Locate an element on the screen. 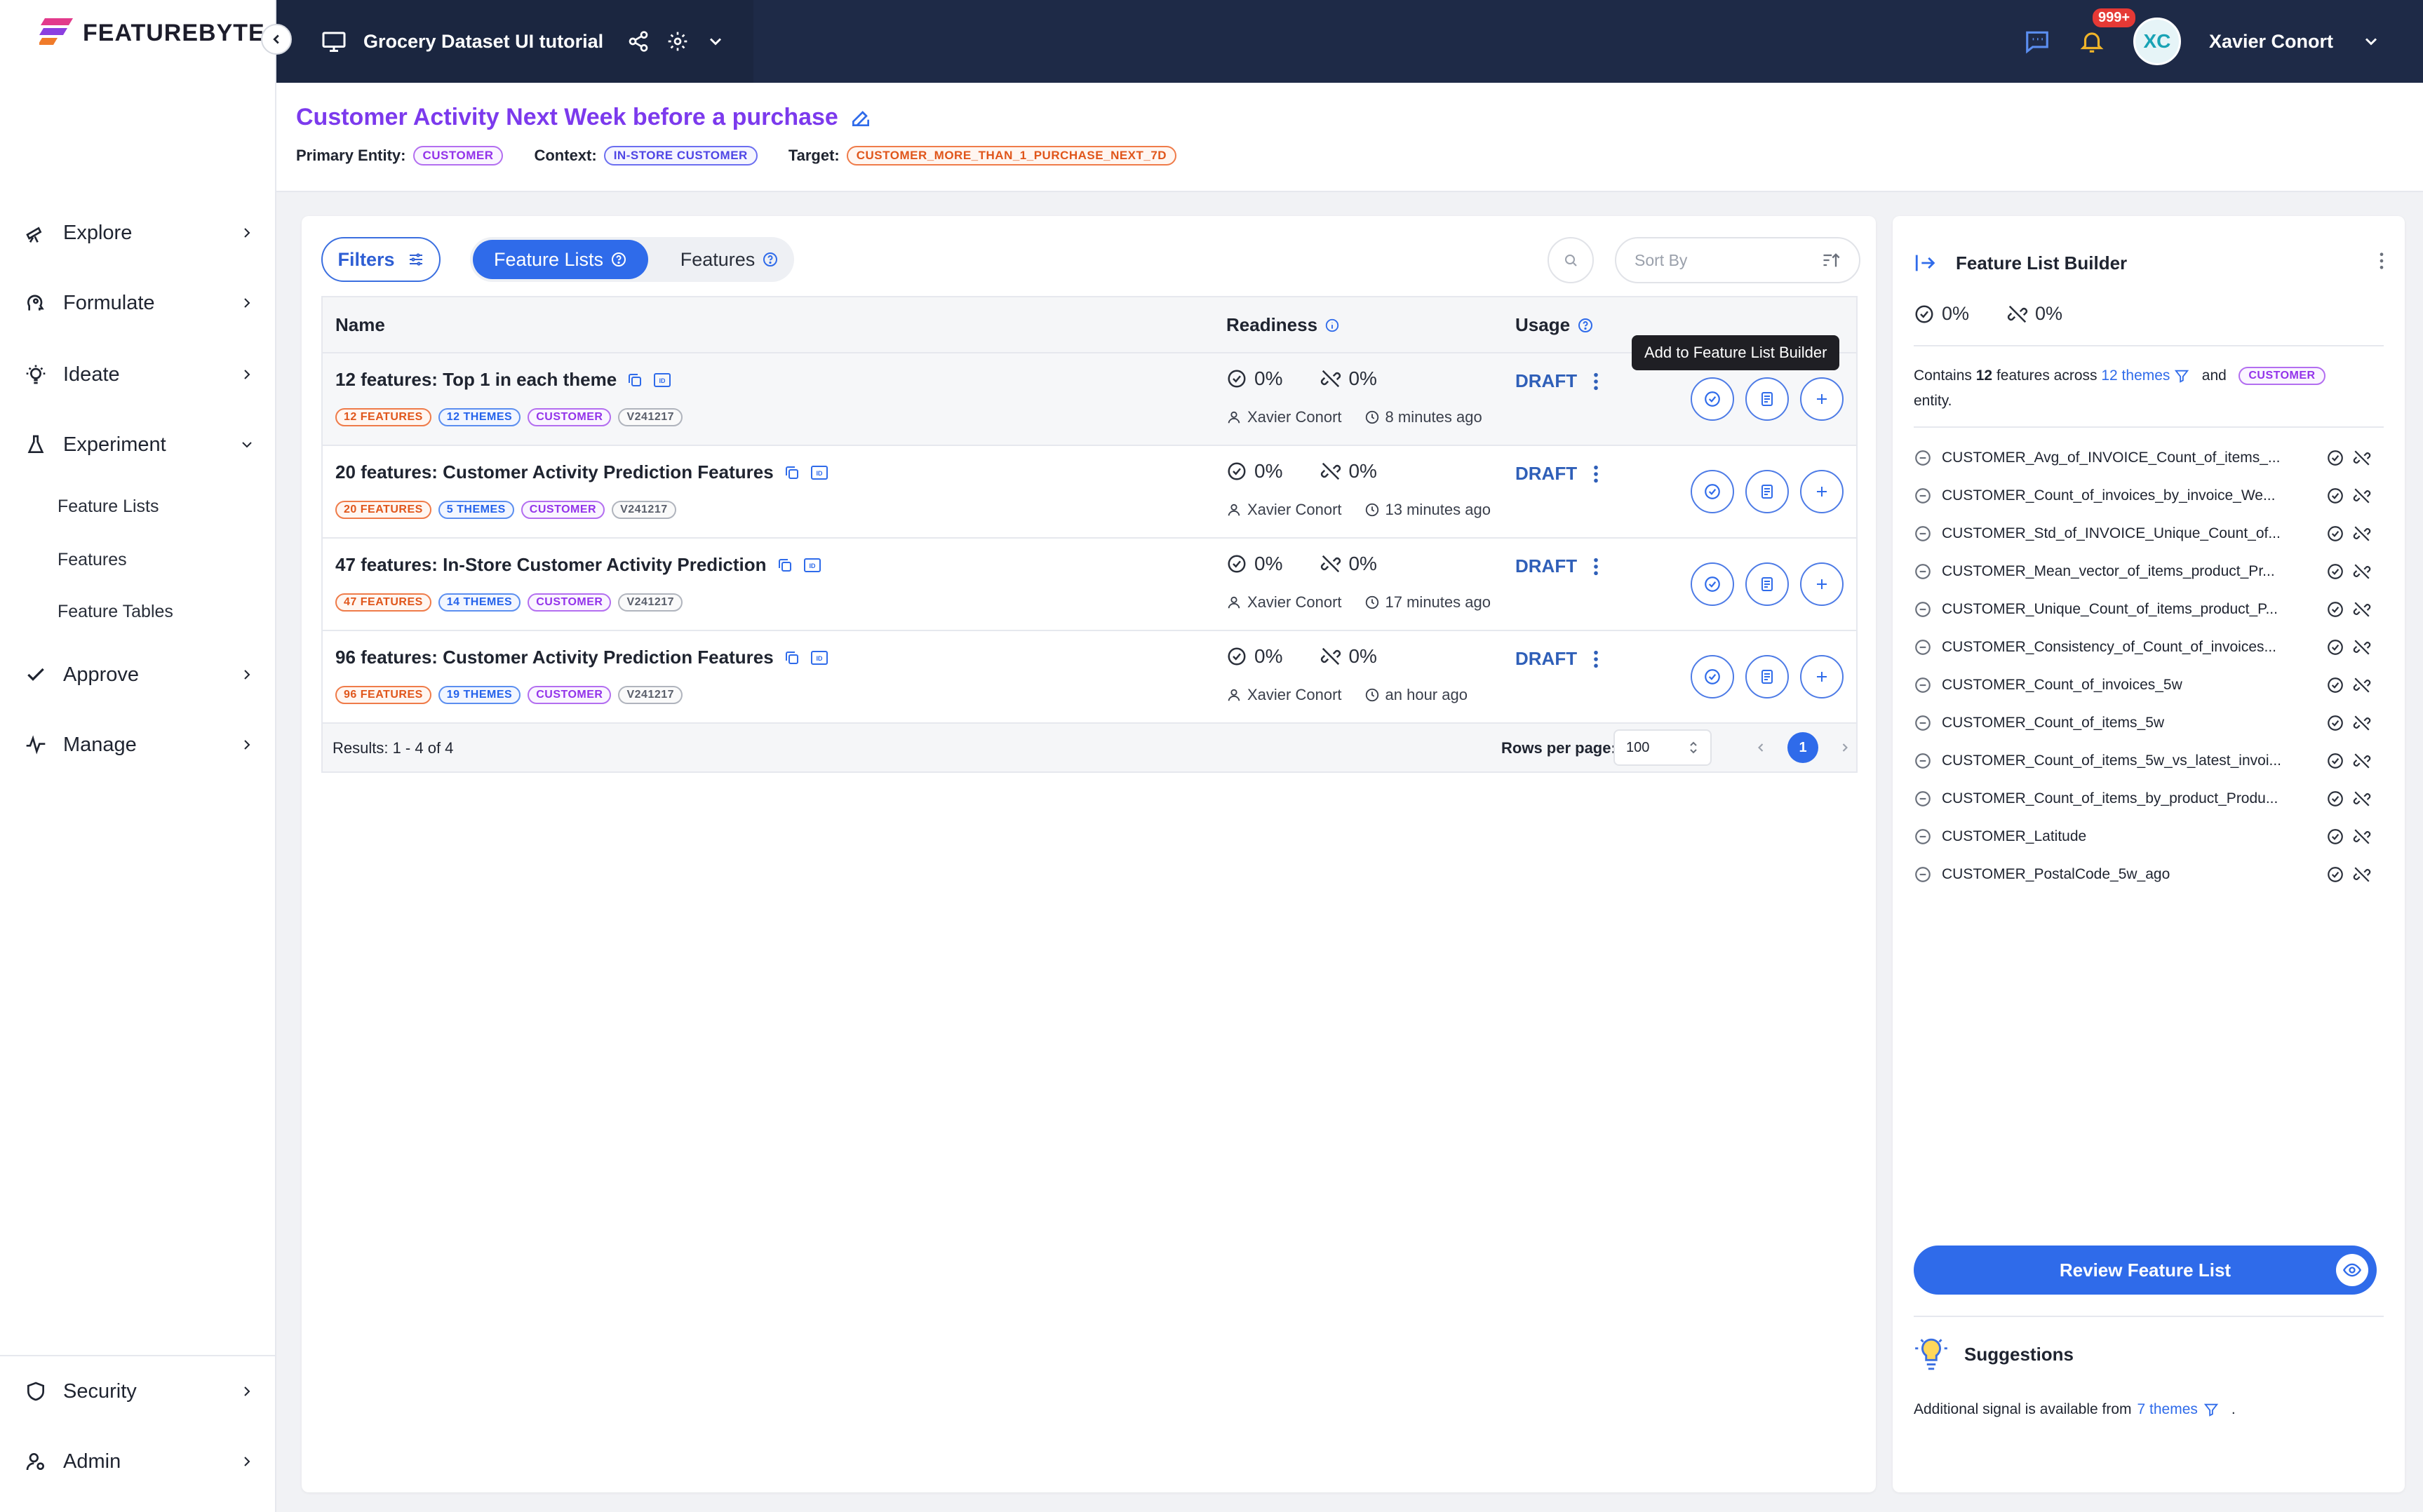 Image resolution: width=2423 pixels, height=1512 pixels. next-page-icon is located at coordinates (1845, 748).